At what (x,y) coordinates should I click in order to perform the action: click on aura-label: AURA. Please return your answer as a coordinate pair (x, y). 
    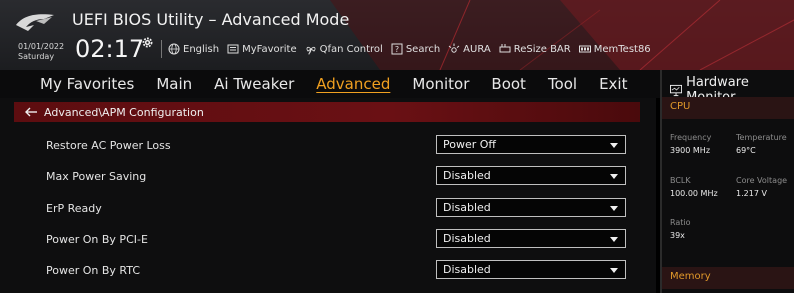
    Looking at the image, I should click on (477, 49).